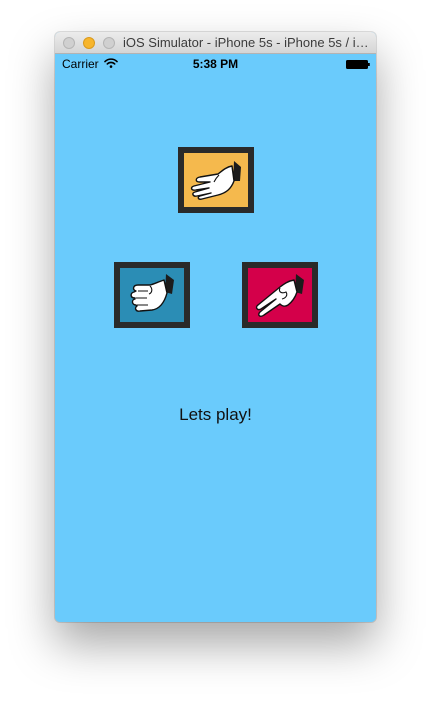 Image resolution: width=432 pixels, height=702 pixels. What do you see at coordinates (358, 64) in the screenshot?
I see `battery-icon` at bounding box center [358, 64].